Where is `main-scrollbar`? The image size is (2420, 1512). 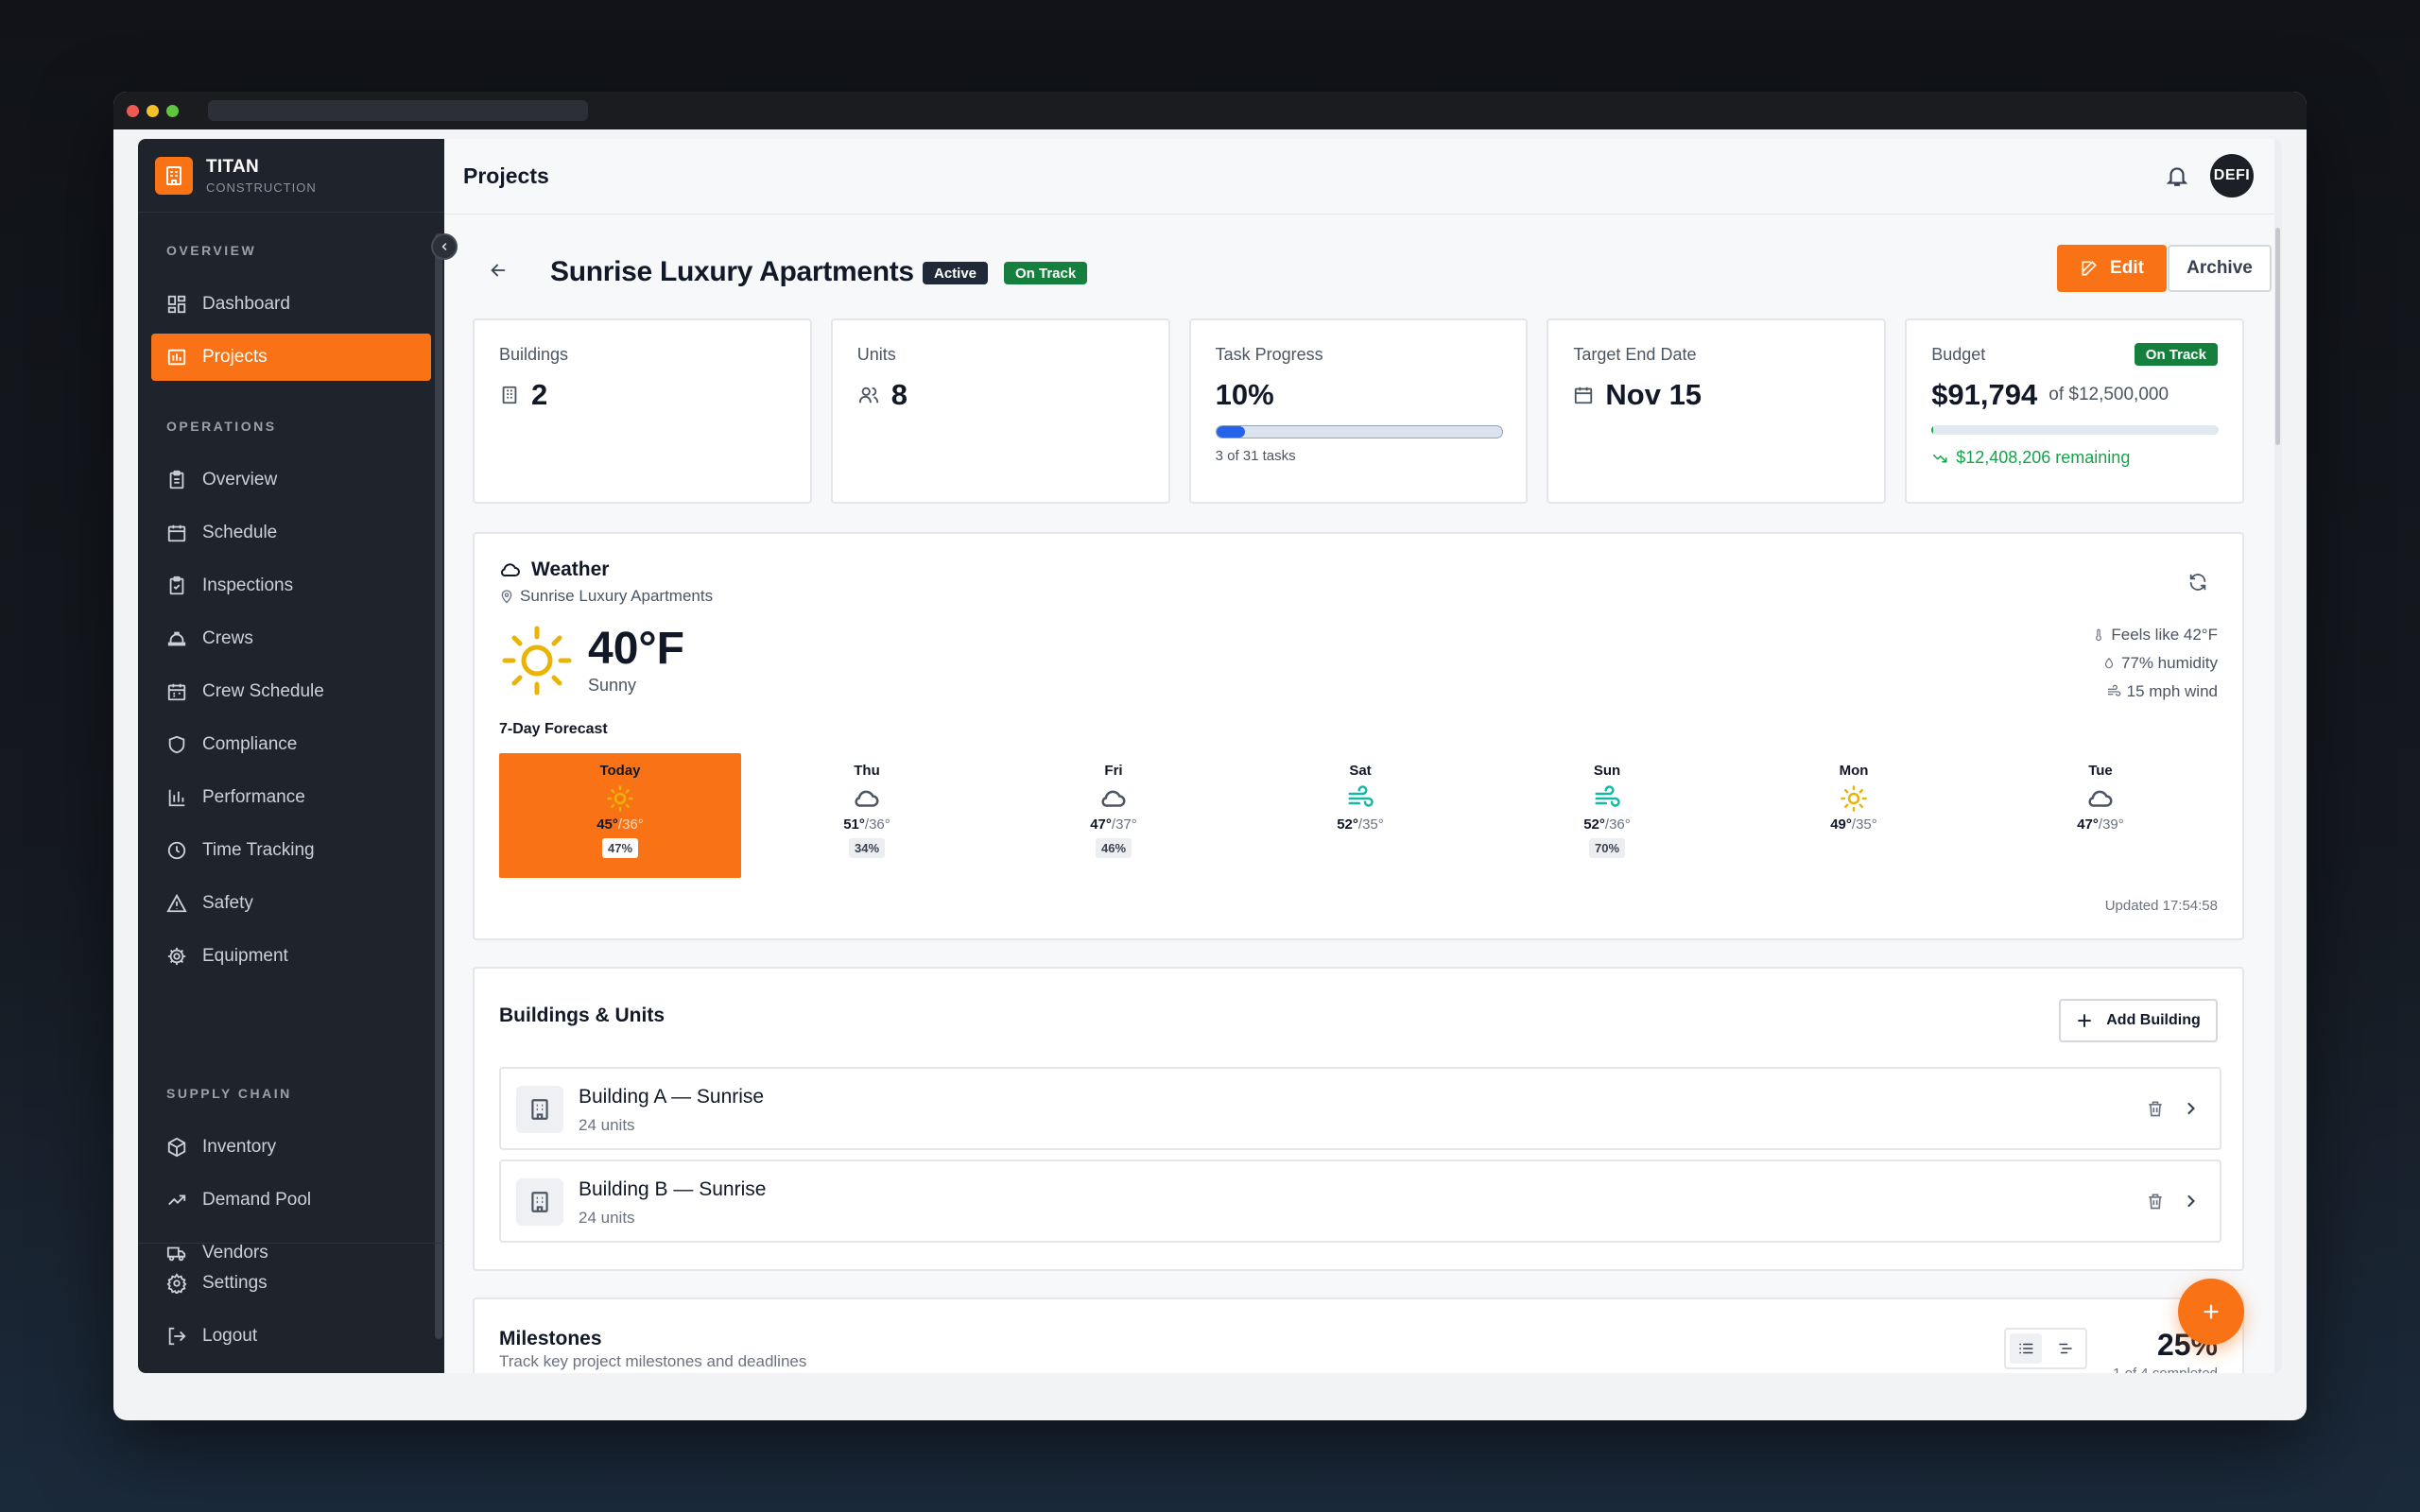 main-scrollbar is located at coordinates (2278, 756).